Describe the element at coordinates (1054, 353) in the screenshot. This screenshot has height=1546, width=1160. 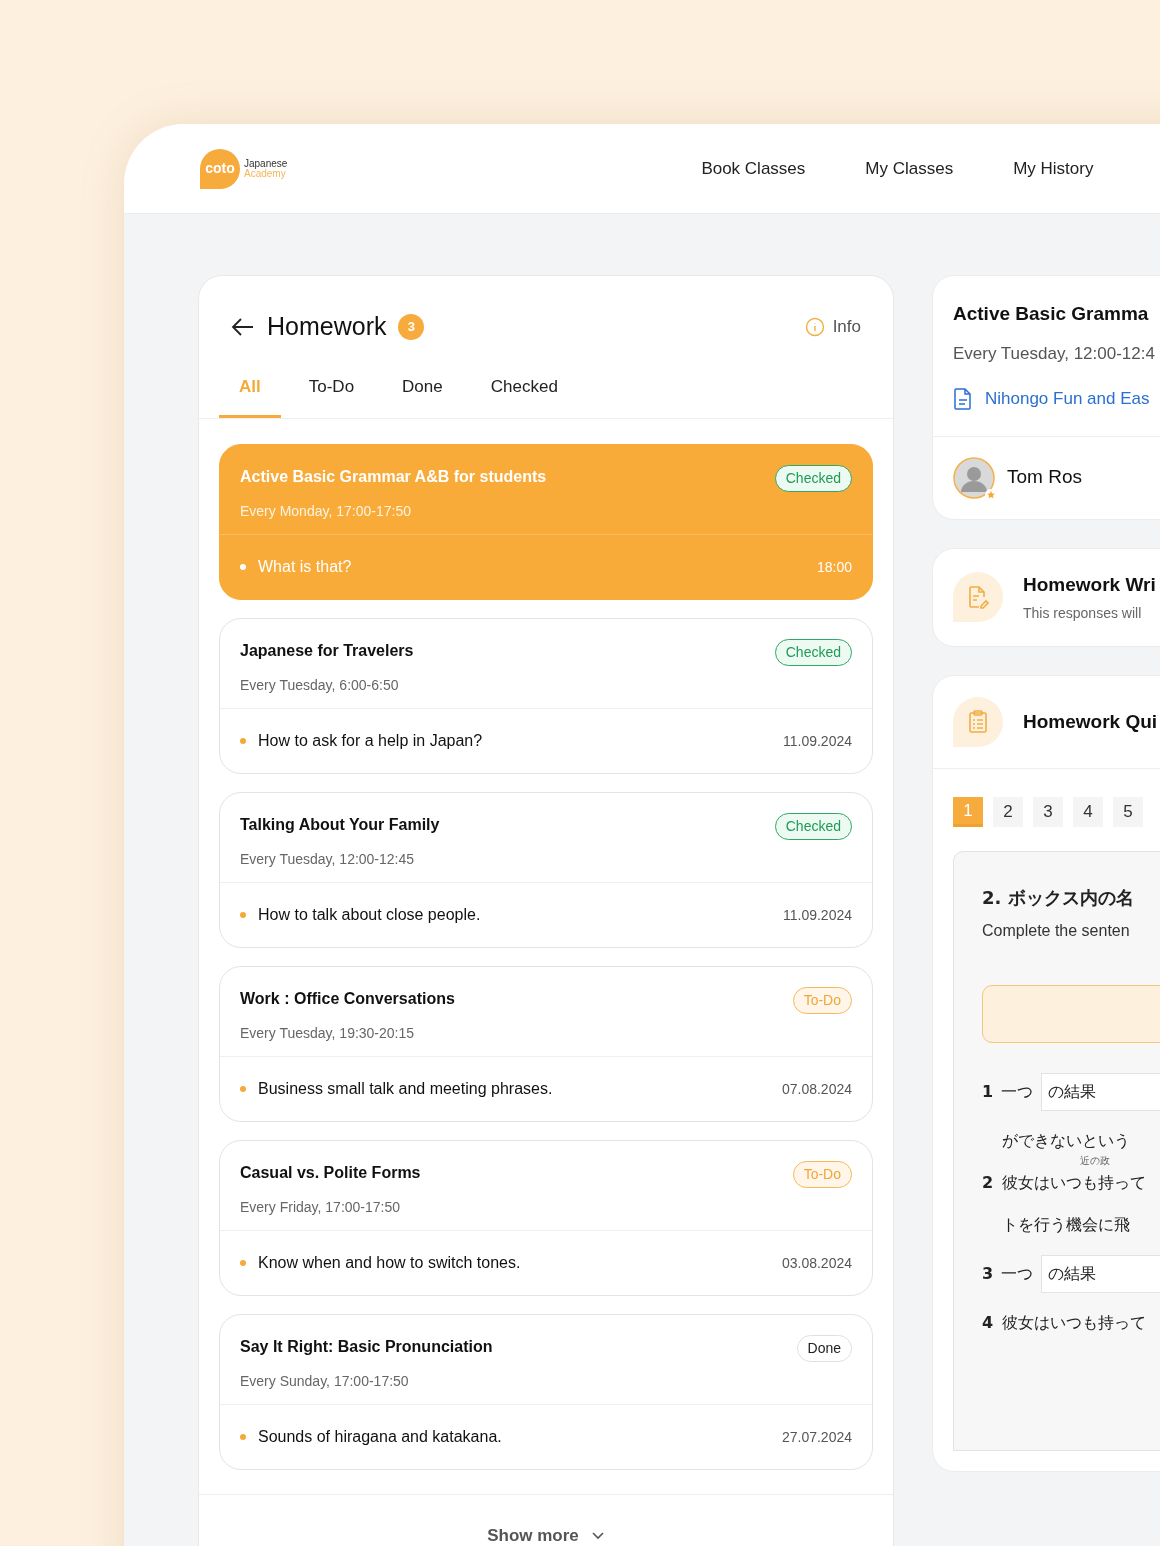
I see `class-schedule: Every Tuesday, 12:00-12:4` at that location.